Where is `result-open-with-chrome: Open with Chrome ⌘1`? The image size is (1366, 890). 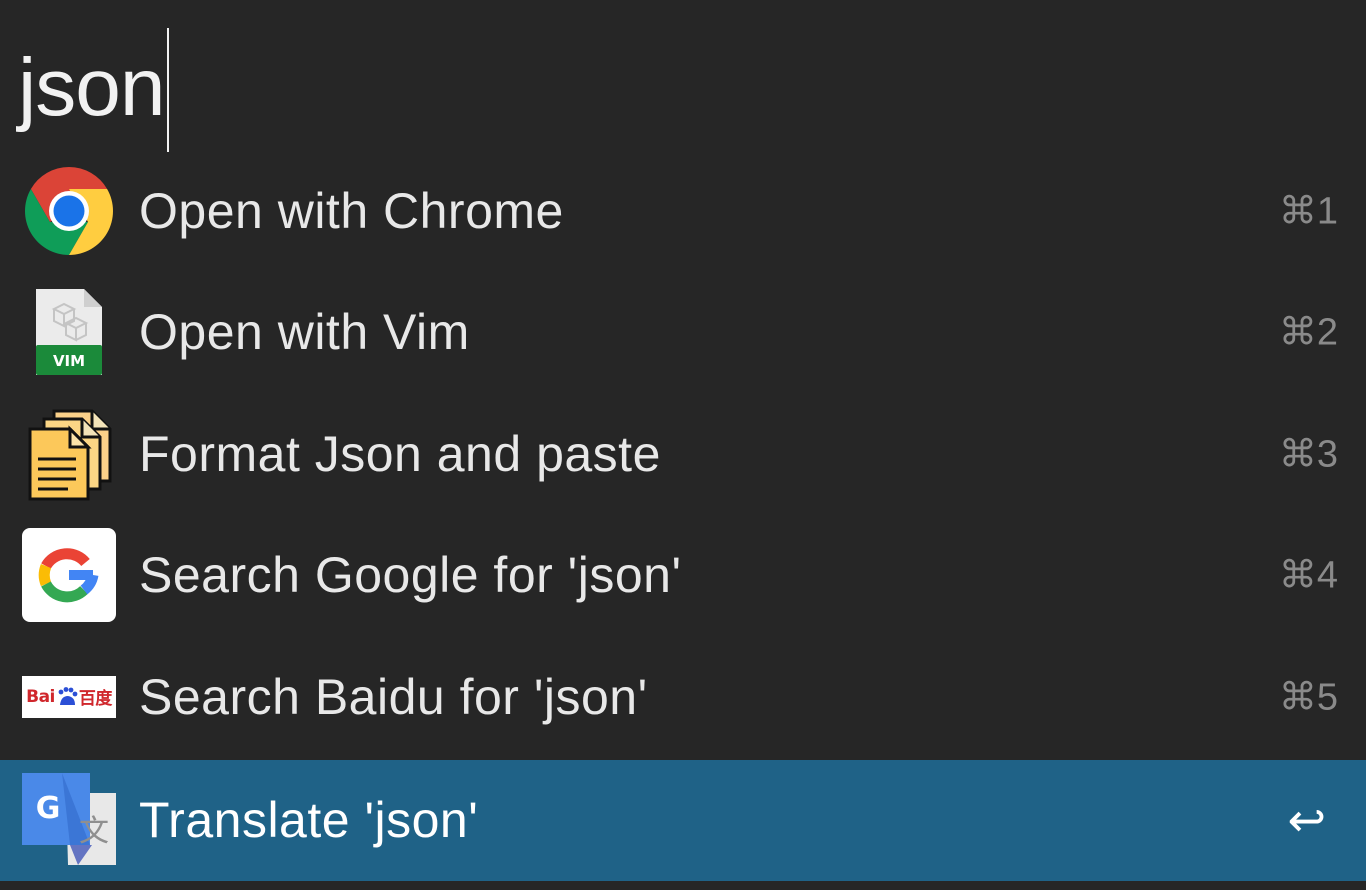
result-open-with-chrome: Open with Chrome ⌘1 is located at coordinates (683, 211).